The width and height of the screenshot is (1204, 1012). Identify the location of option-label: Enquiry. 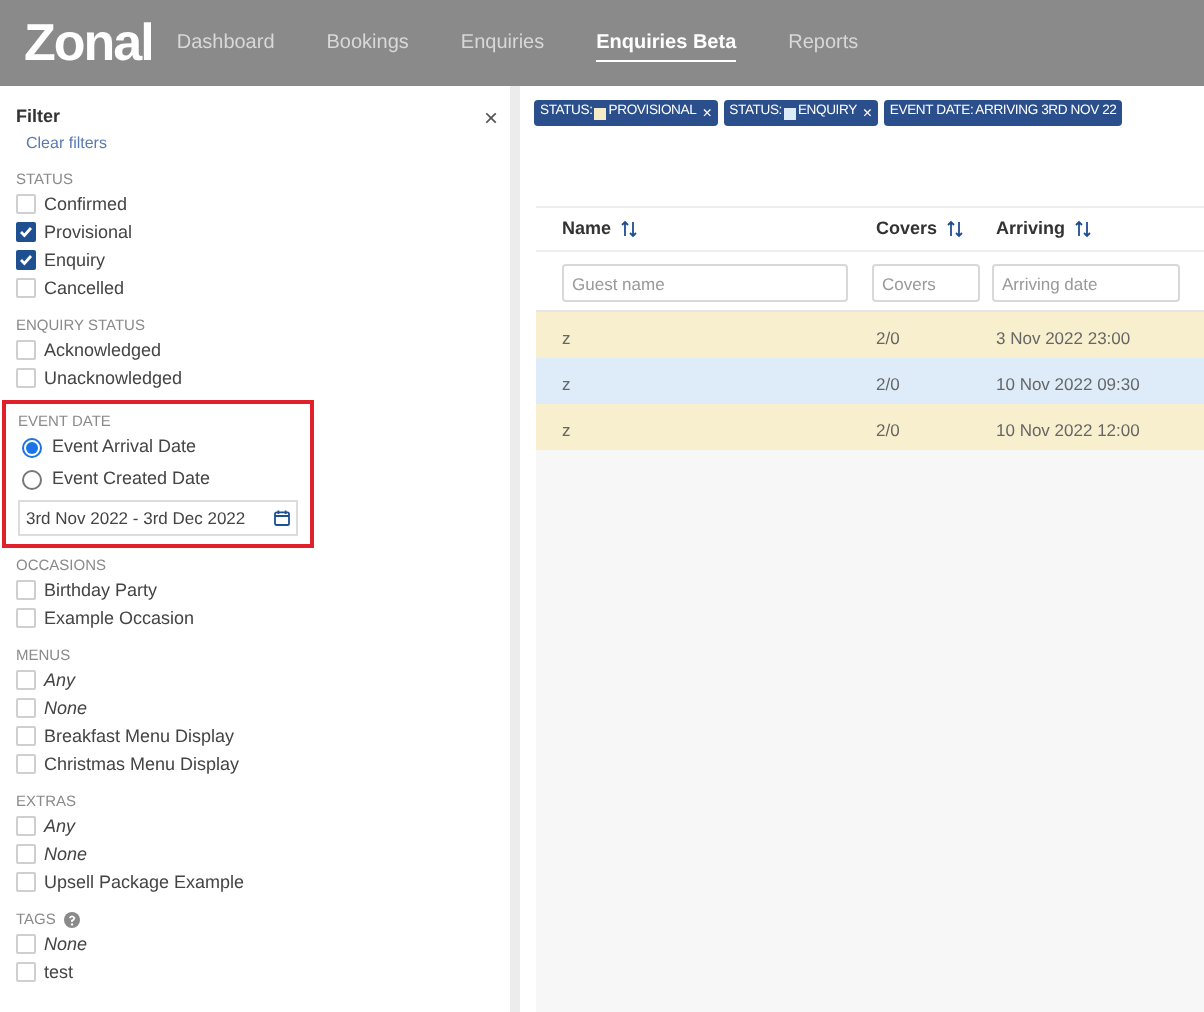
(75, 260).